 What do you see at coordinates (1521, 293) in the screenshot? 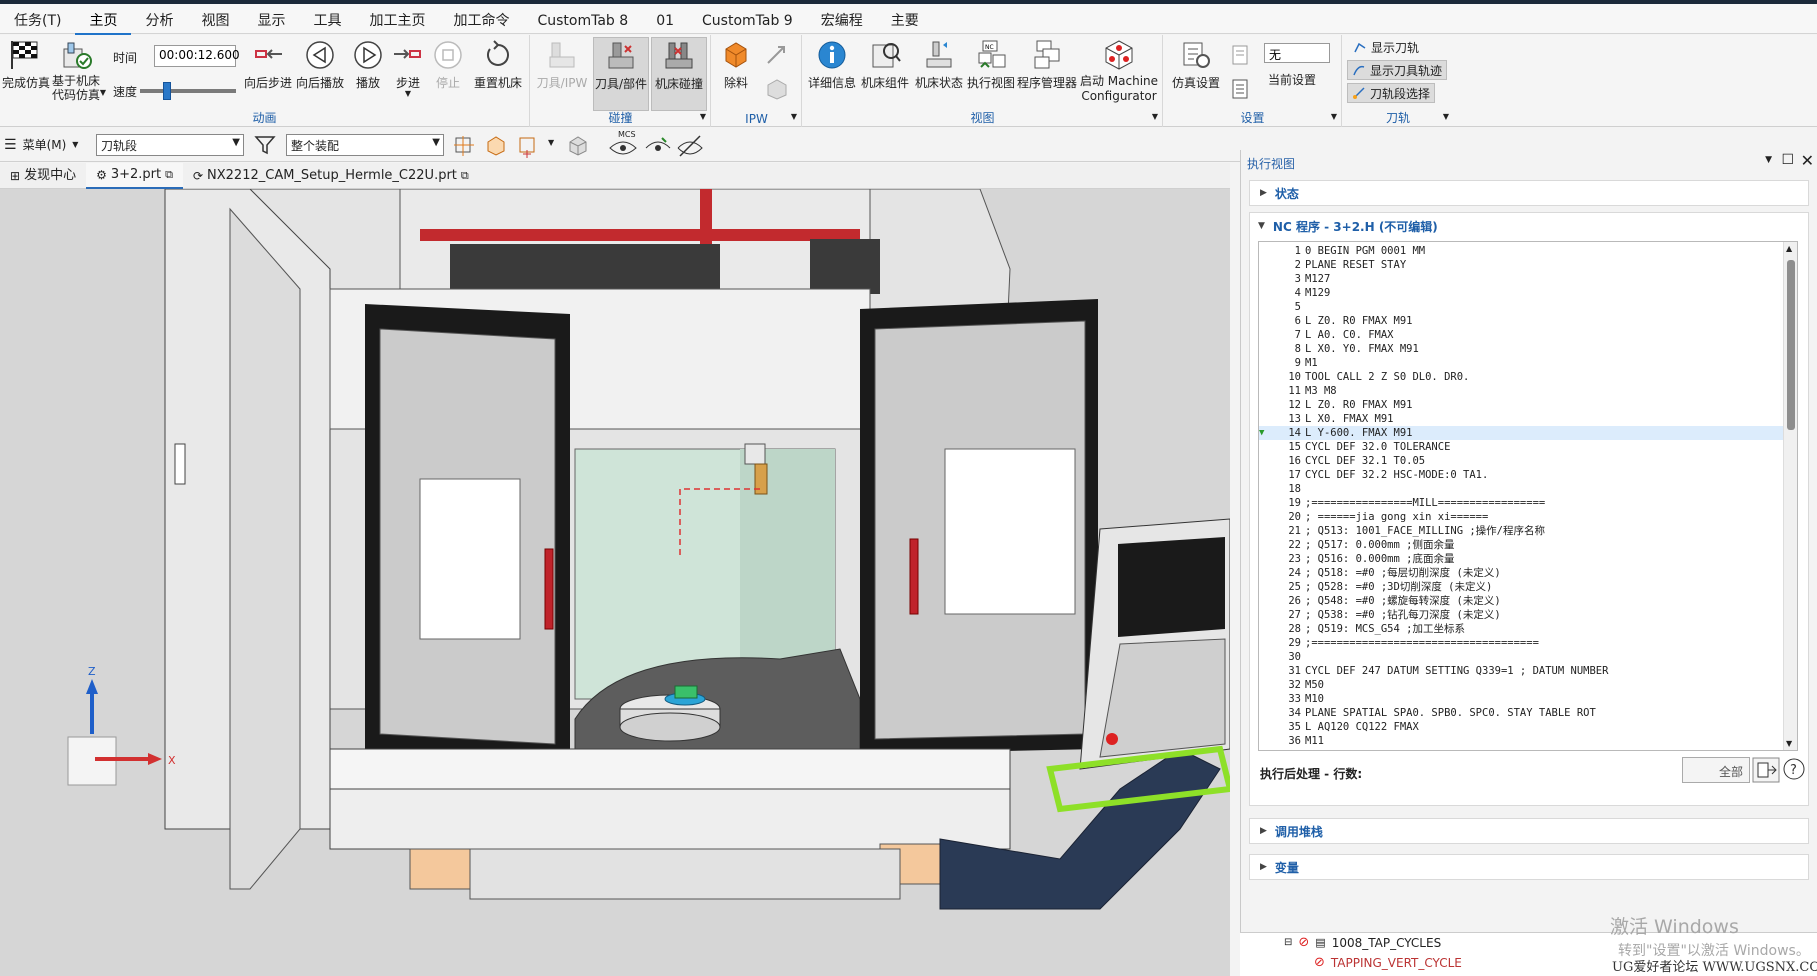
I see `nc-line: 4 M129` at bounding box center [1521, 293].